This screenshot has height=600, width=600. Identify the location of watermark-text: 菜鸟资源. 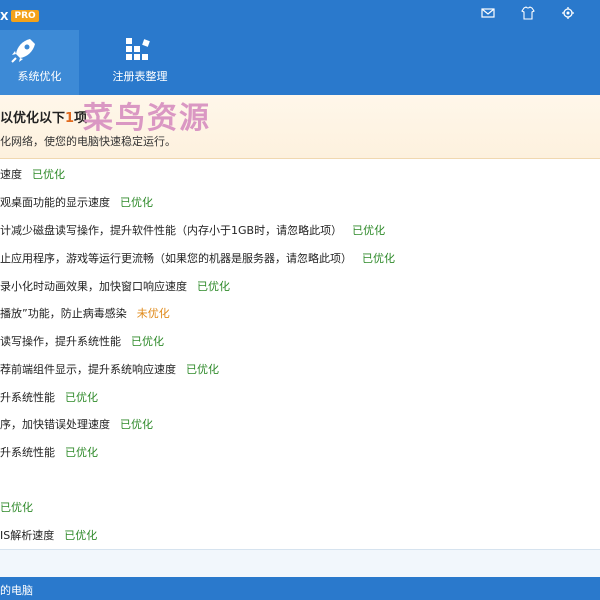
(147, 118).